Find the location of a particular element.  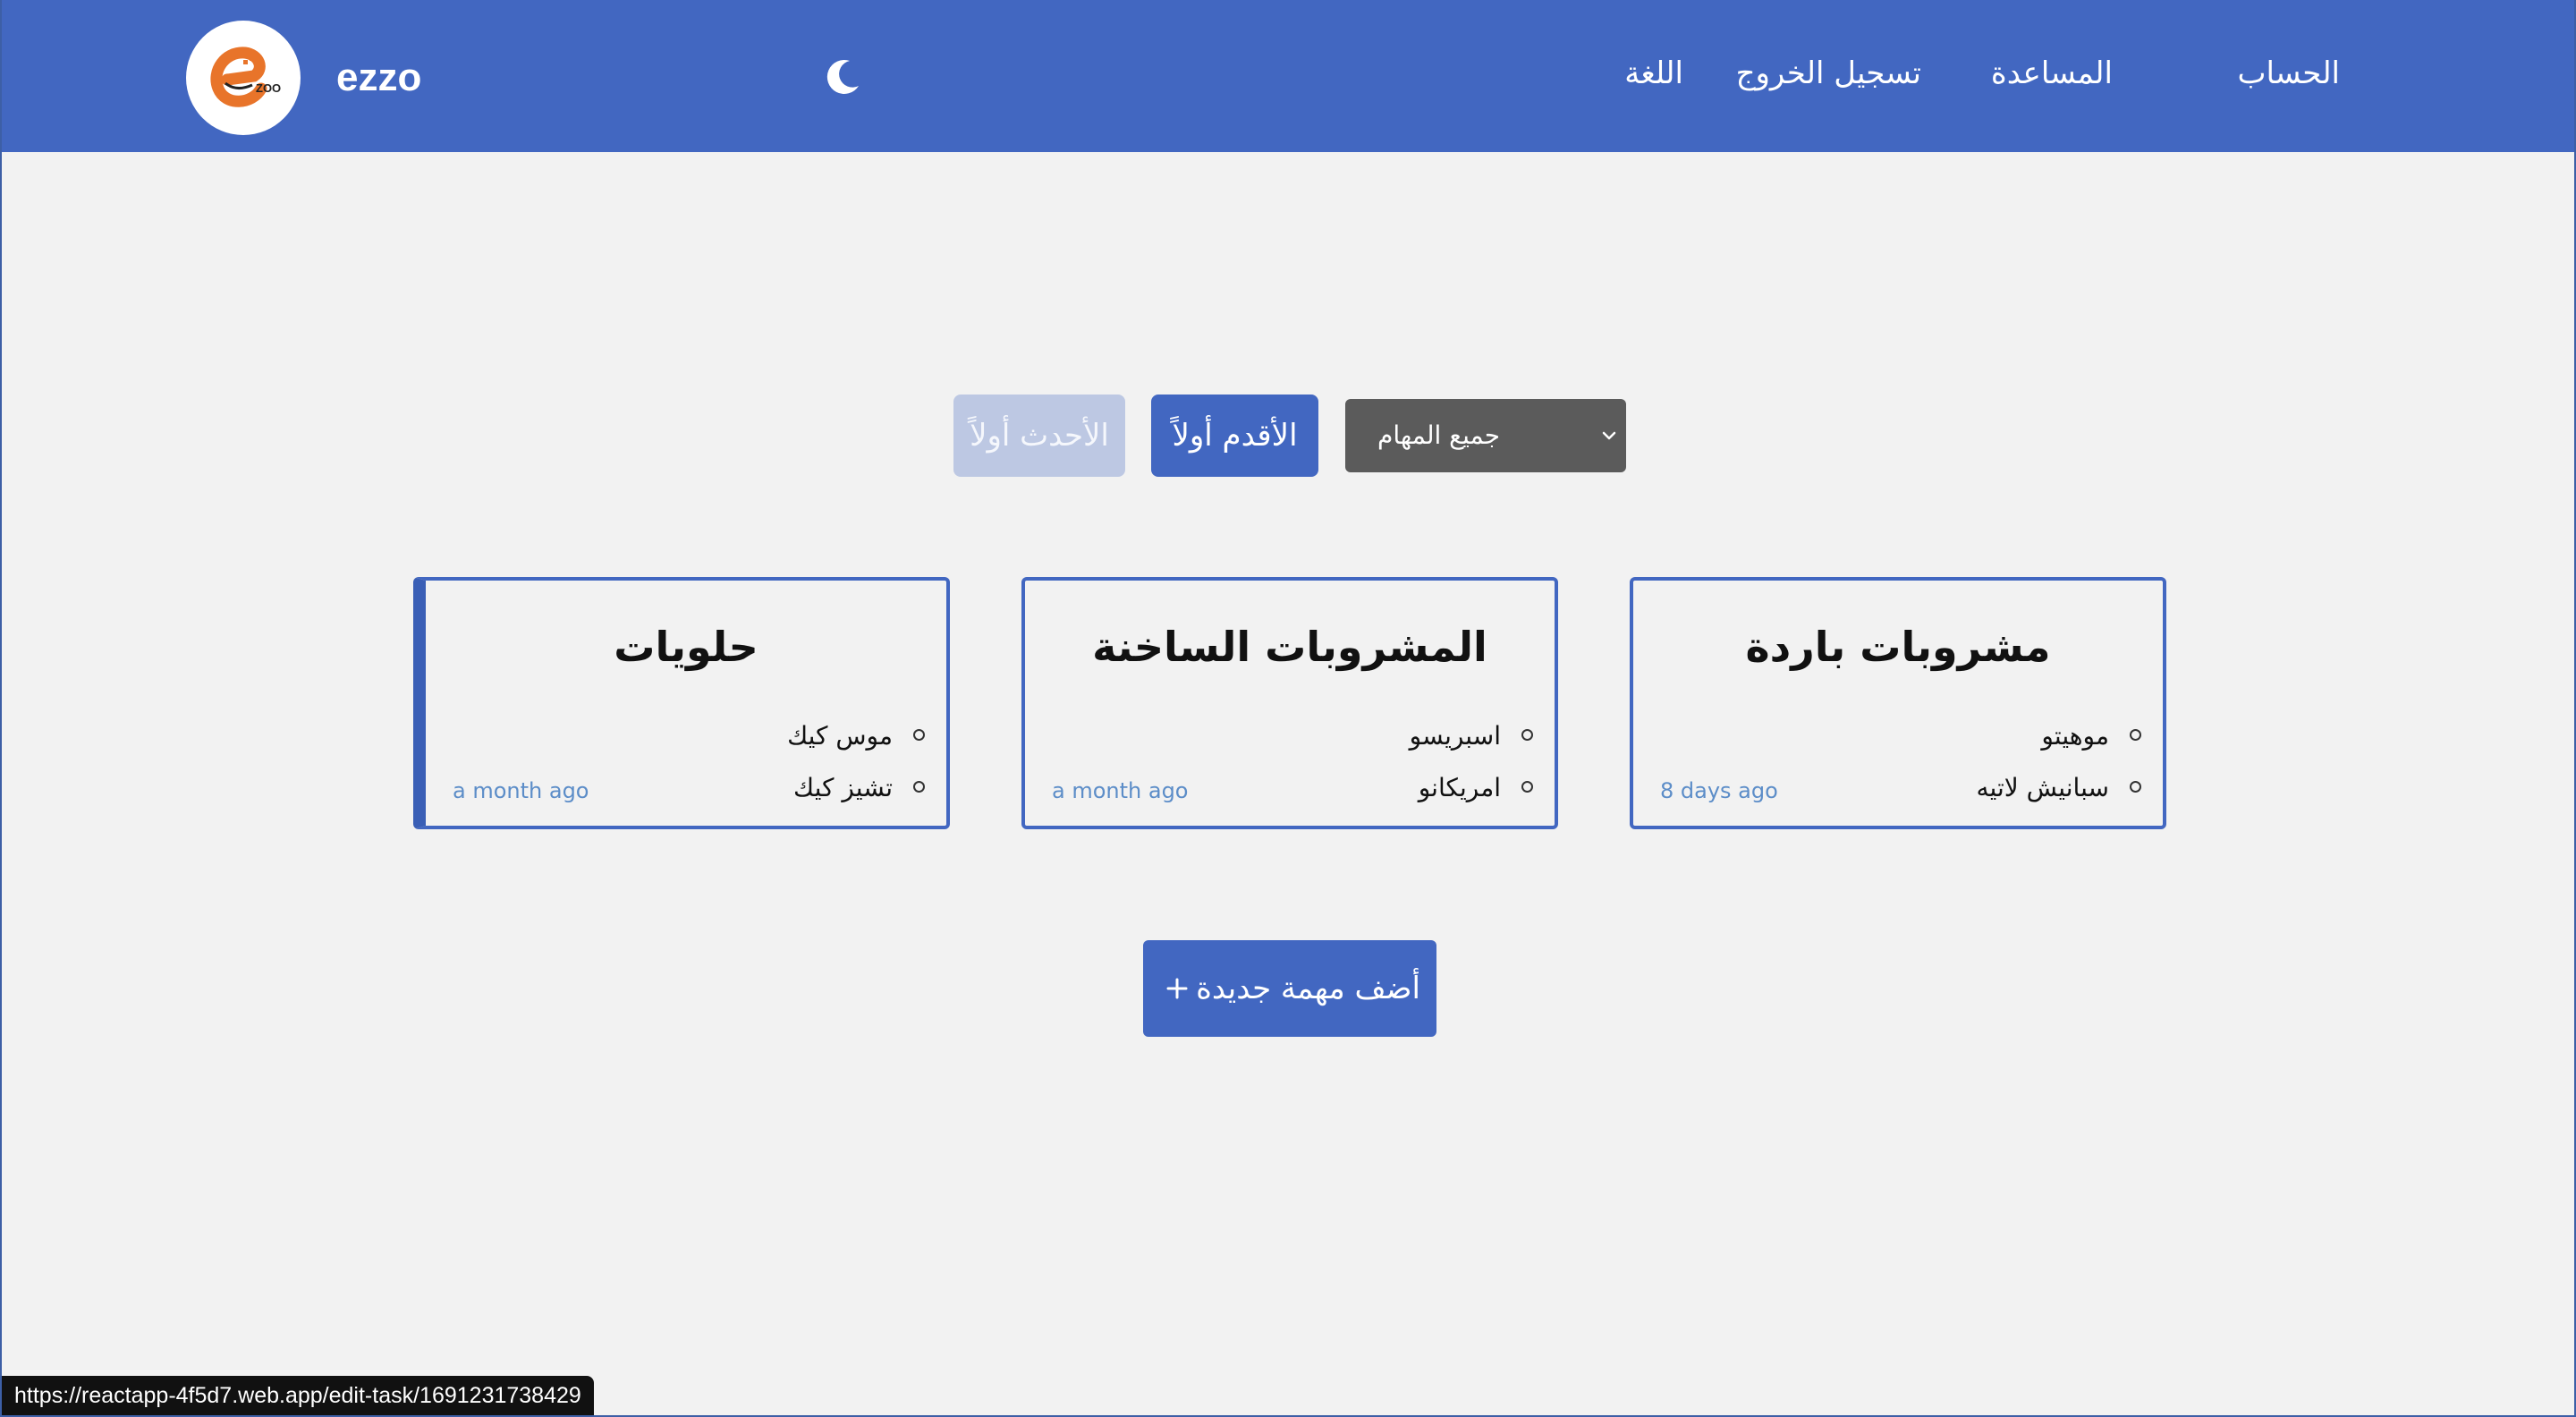

list-item: سبانيش لاتيه is located at coordinates (2069, 797).